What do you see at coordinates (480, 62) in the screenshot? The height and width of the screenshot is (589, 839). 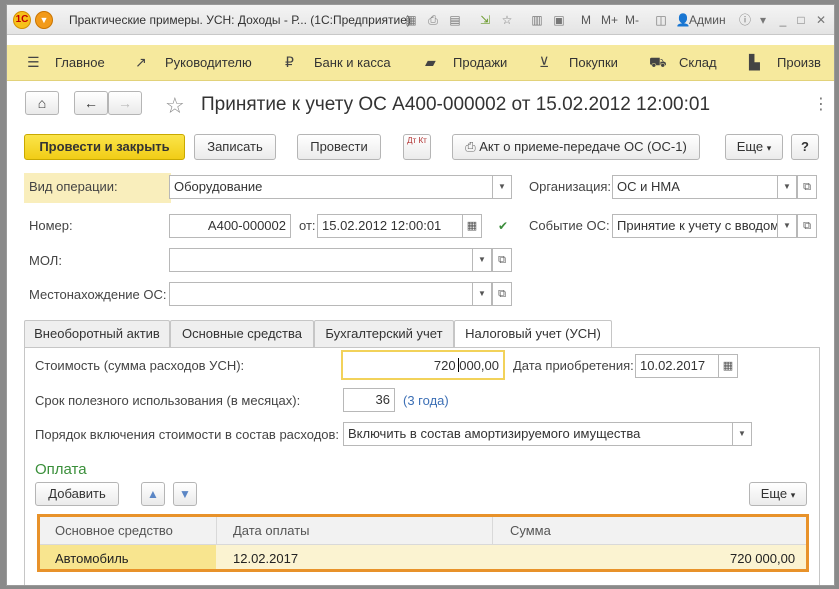 I see `section-sales: Продажи` at bounding box center [480, 62].